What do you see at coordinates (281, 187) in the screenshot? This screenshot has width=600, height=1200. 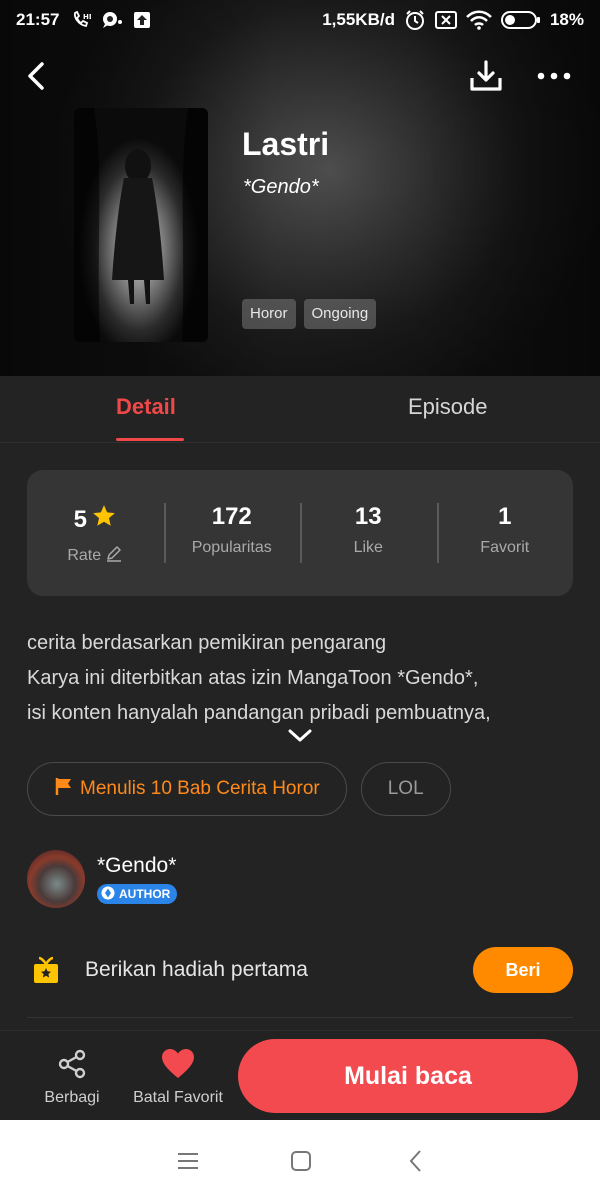 I see `book-author: *Gendo*` at bounding box center [281, 187].